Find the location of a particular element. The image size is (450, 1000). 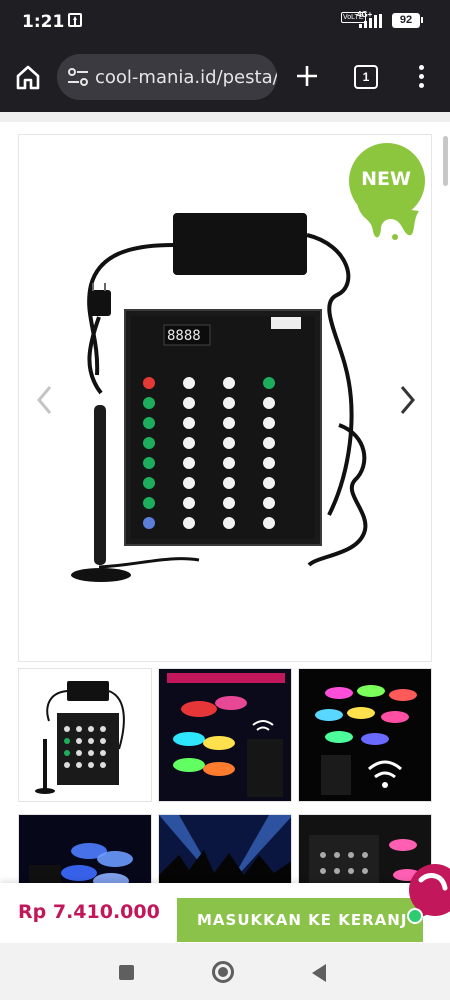

signal-icon: 4G+ is located at coordinates (372, 19).